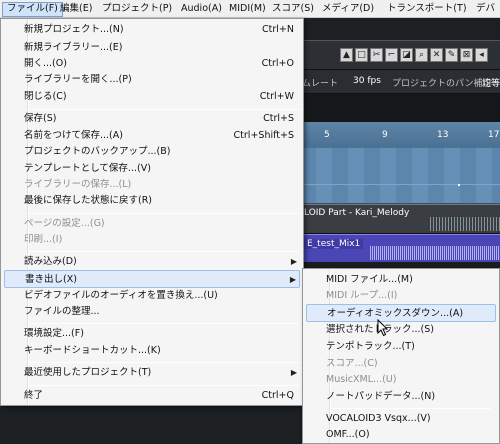 The image size is (500, 444). What do you see at coordinates (401, 296) in the screenshot?
I see `menu-item-export-midi-loop: MIDI ループ...(I)` at bounding box center [401, 296].